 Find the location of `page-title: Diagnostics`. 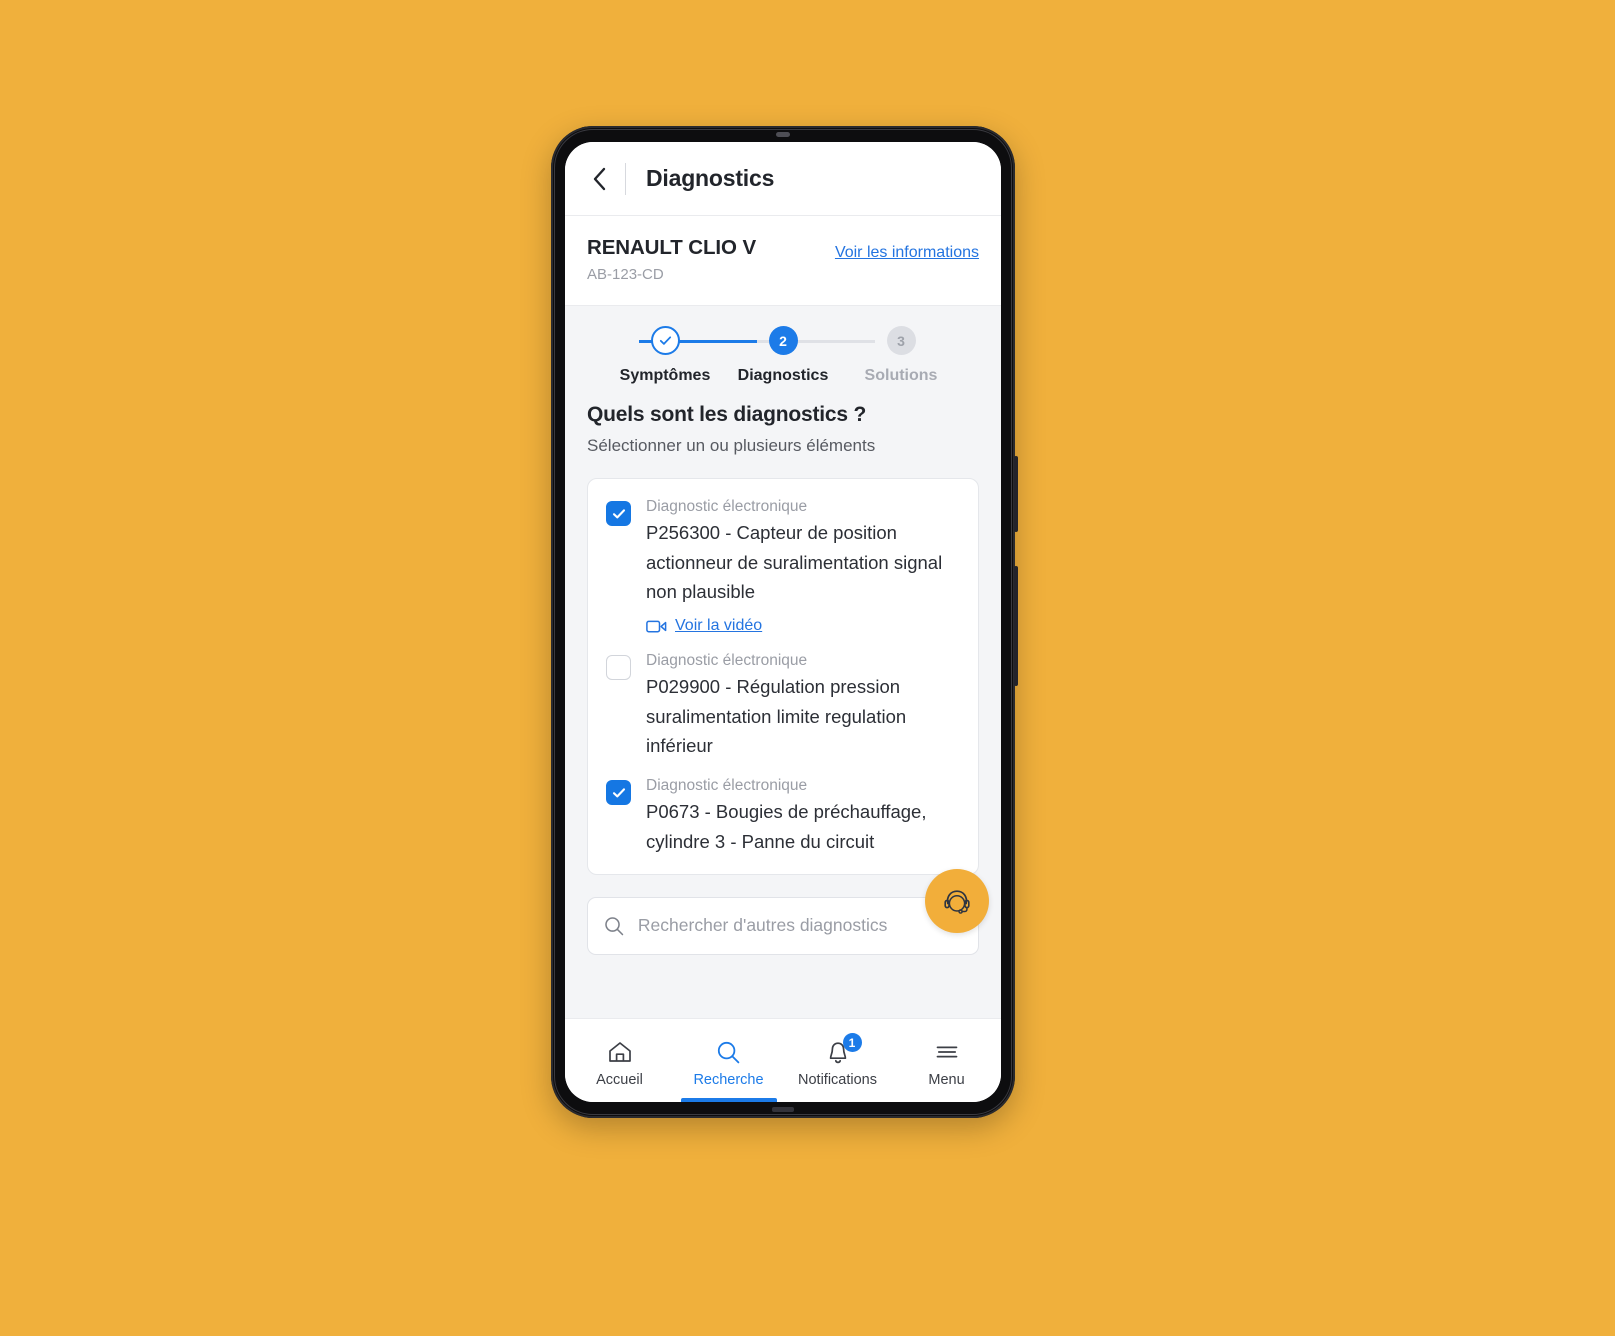

page-title: Diagnostics is located at coordinates (710, 178).